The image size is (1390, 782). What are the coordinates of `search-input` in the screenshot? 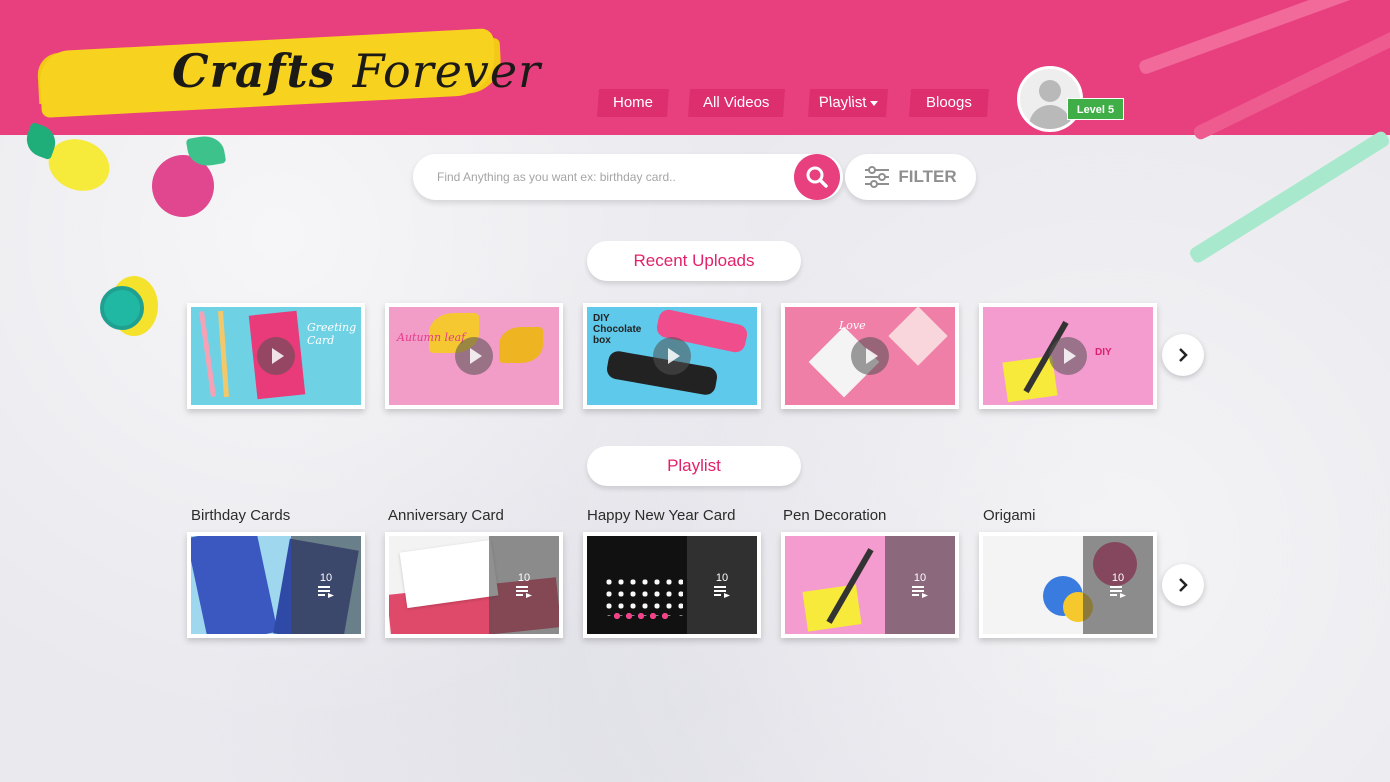 It's located at (582, 177).